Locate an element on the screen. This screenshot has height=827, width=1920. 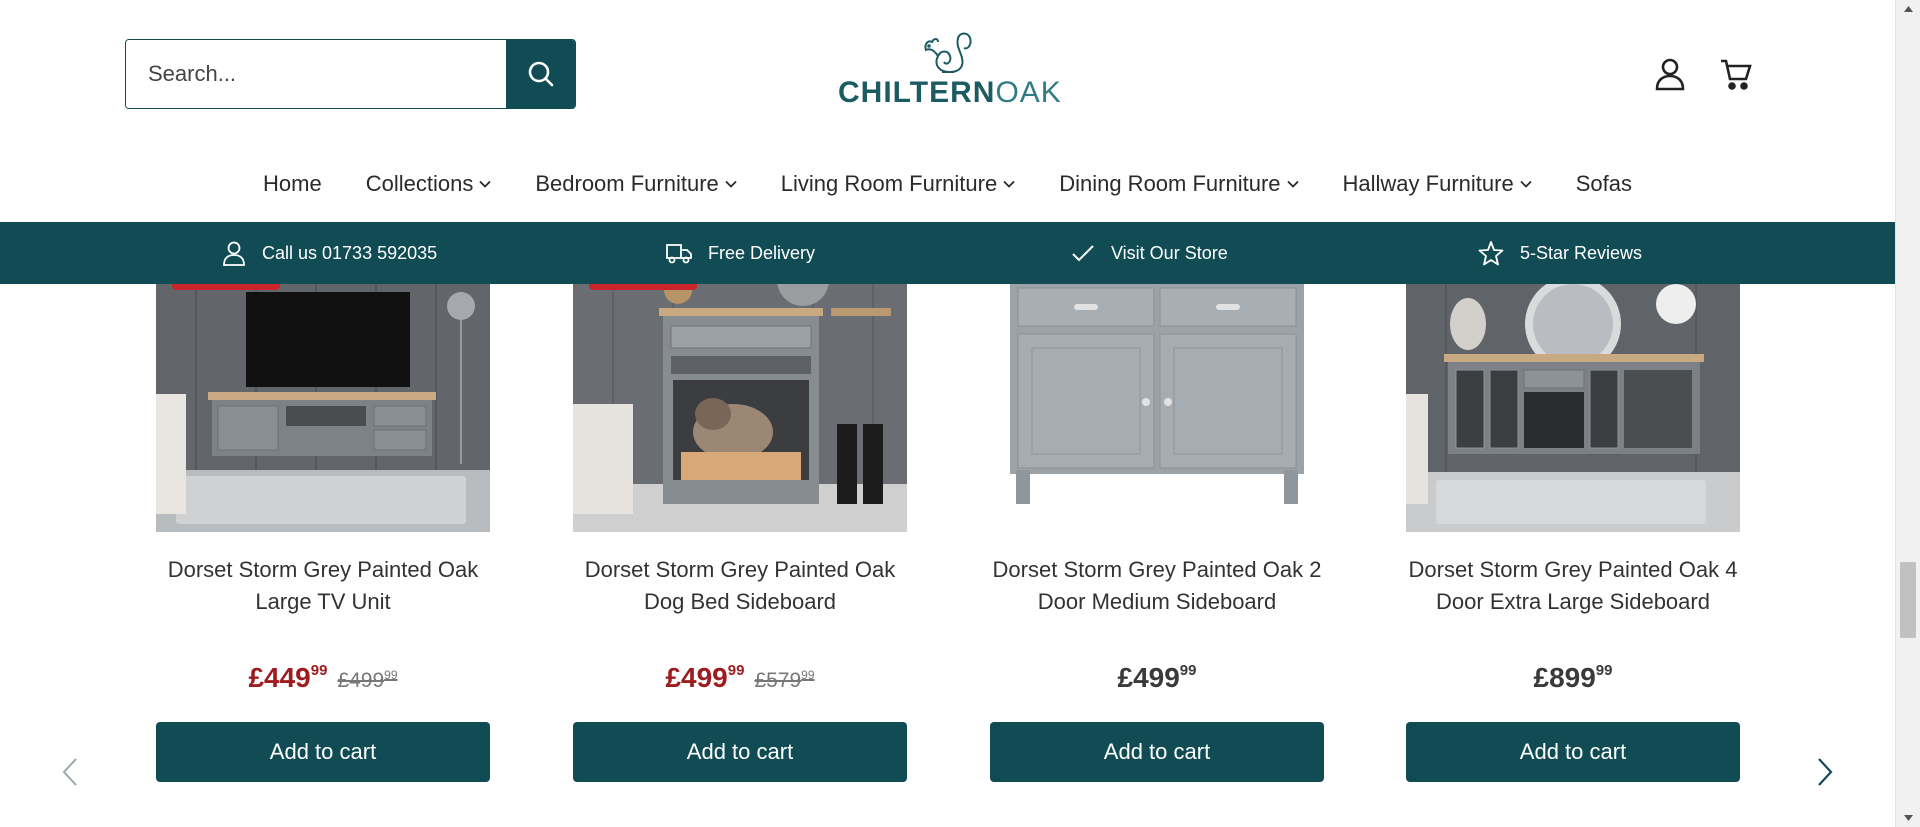
price-row: £44999 £49999 is located at coordinates (323, 678).